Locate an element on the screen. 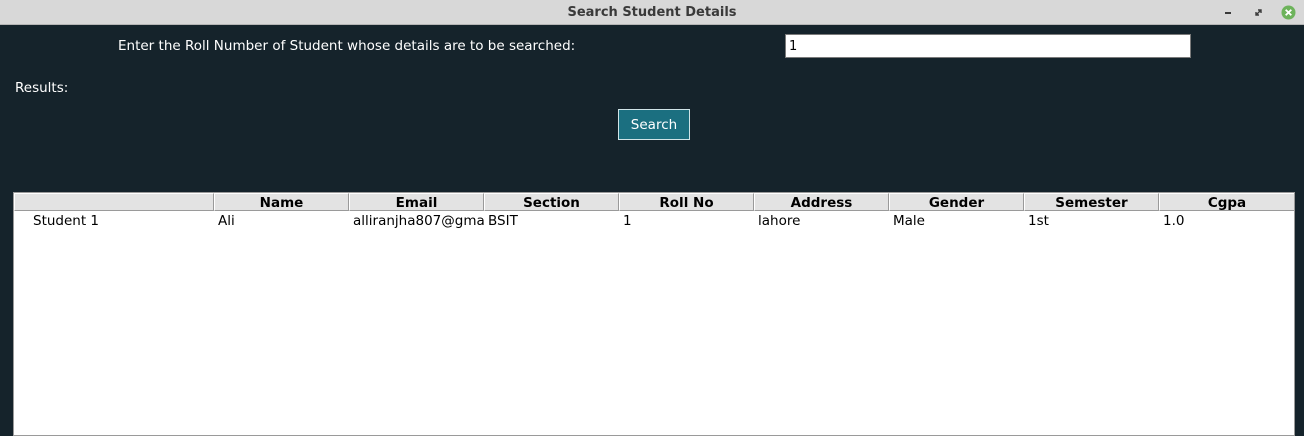 The image size is (1304, 436). column-header-email: Email is located at coordinates (416, 202).